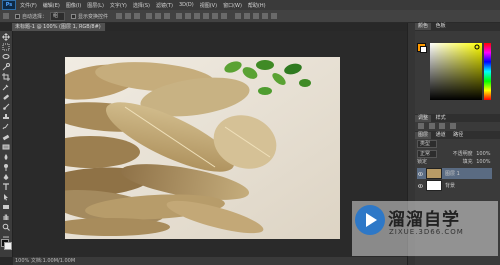  Describe the element at coordinates (51, 5) in the screenshot. I see `menu-edit: 编辑(E)` at that location.